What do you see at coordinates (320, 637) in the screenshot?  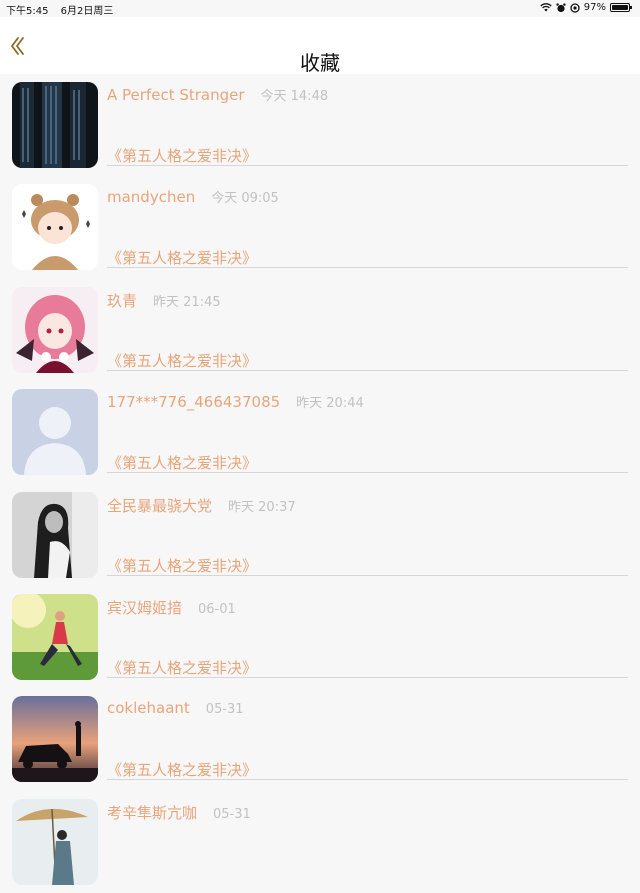 I see `list-item: 宾汉姆姬揞 06-01 《第五人格之爱非决》` at bounding box center [320, 637].